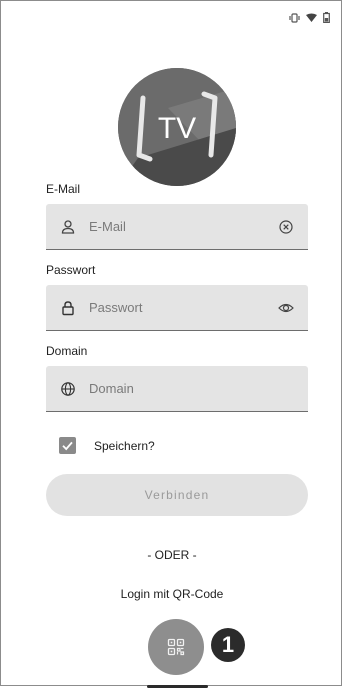  What do you see at coordinates (286, 227) in the screenshot?
I see `clear-icon` at bounding box center [286, 227].